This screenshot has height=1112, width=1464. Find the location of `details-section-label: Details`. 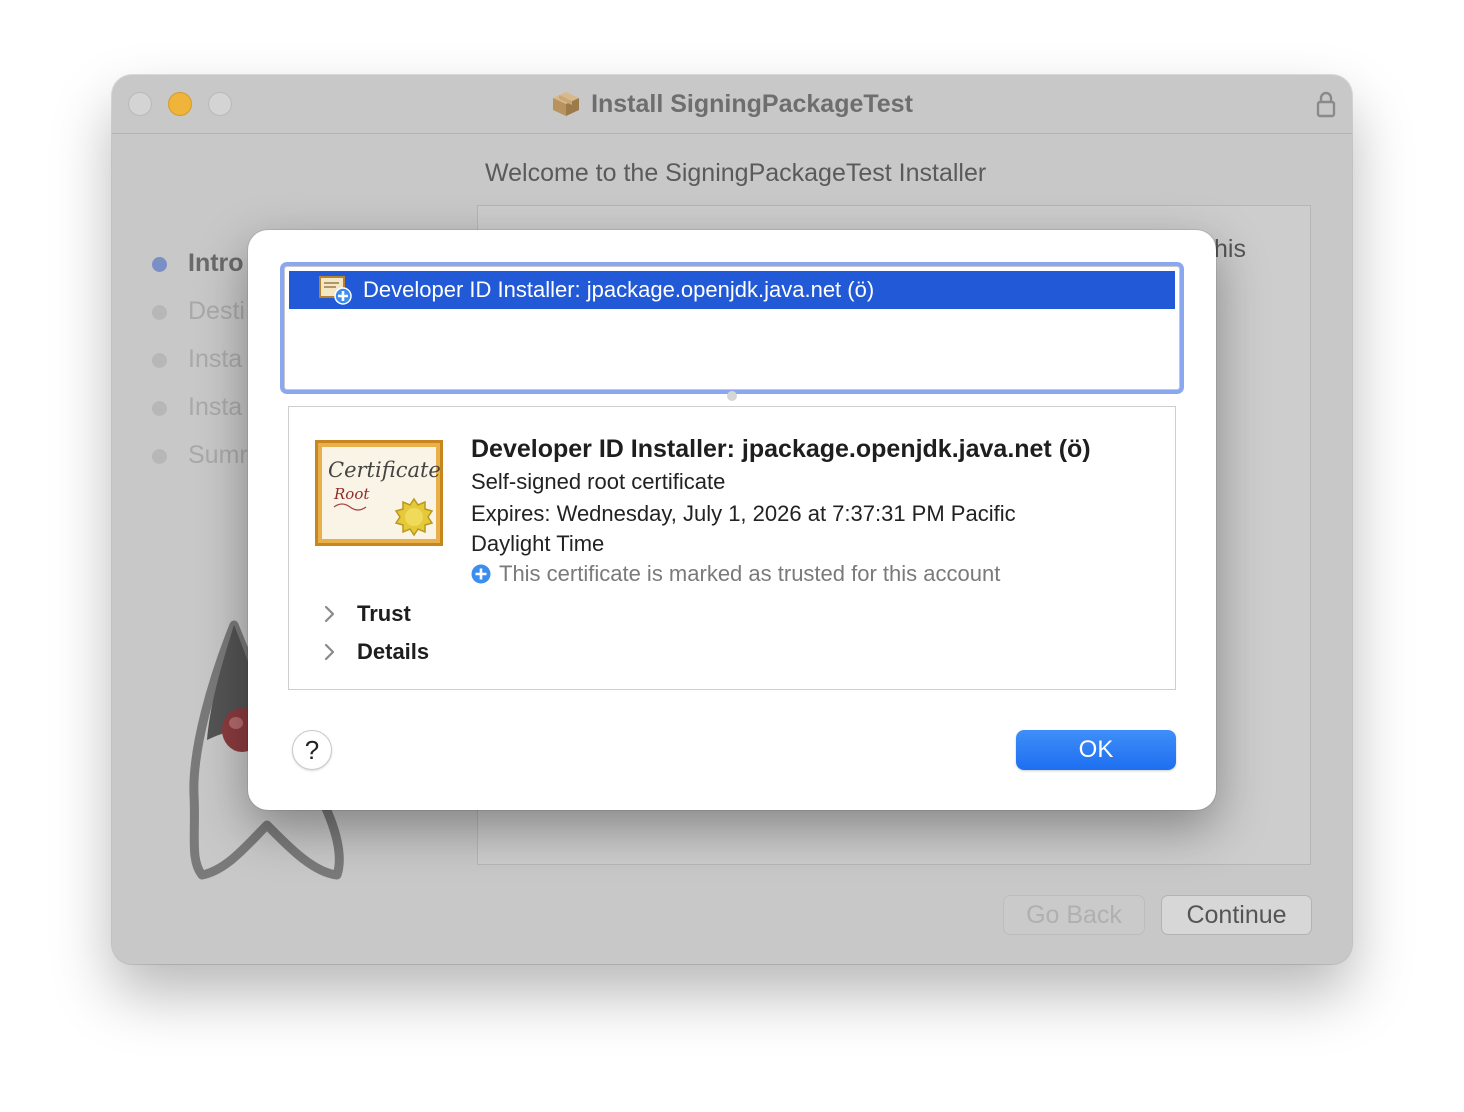

details-section-label: Details is located at coordinates (393, 652).